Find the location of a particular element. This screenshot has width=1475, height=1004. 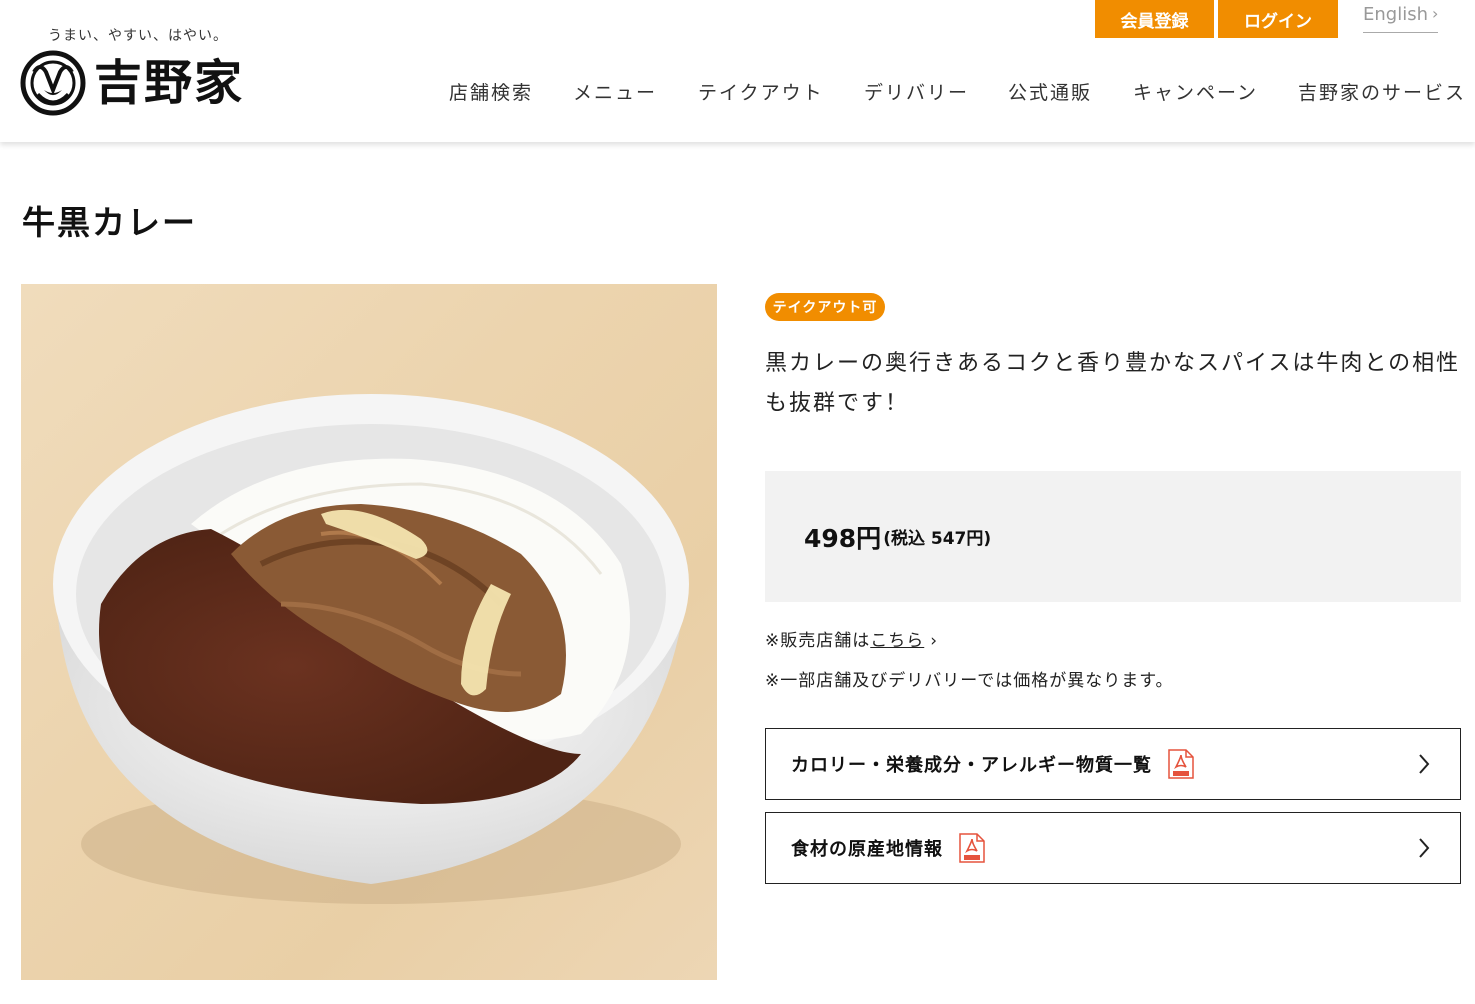

price: 498円 is located at coordinates (843, 538).